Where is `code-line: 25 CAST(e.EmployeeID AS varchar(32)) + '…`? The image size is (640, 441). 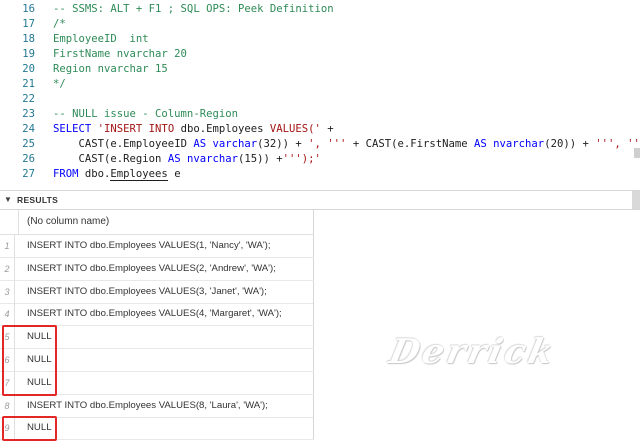
code-line: 25 CAST(e.EmployeeID AS varchar(32)) + '… is located at coordinates (320, 144).